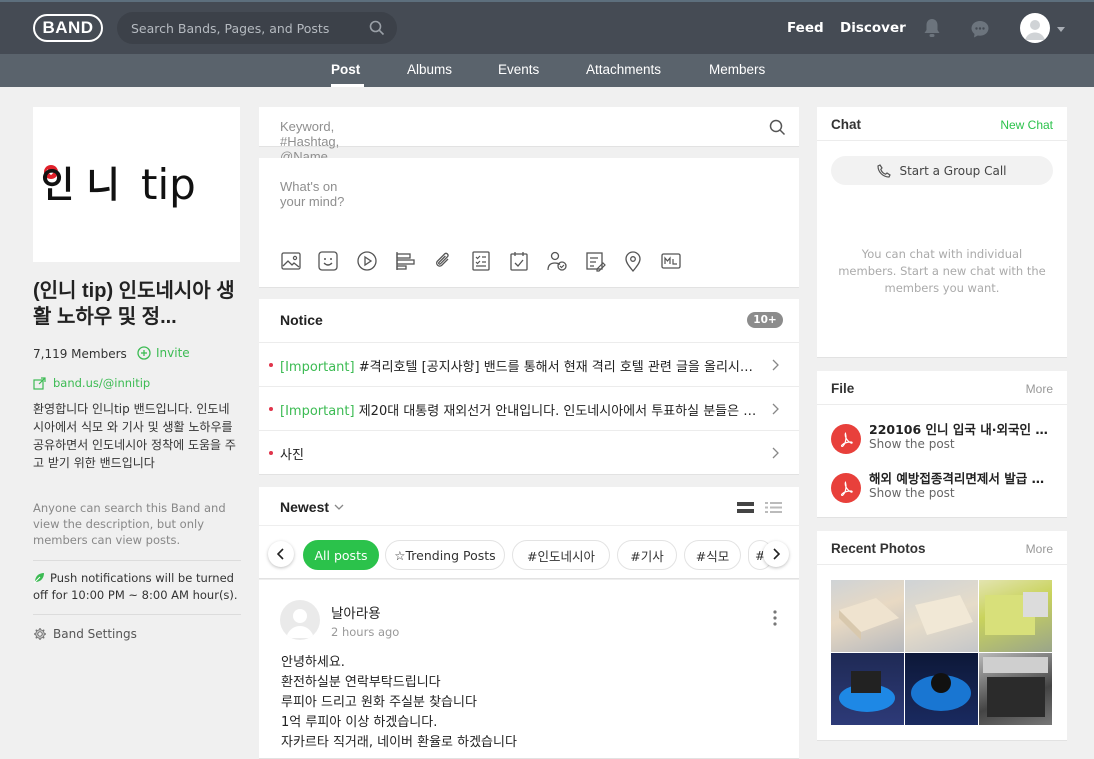 Image resolution: width=1094 pixels, height=759 pixels. Describe the element at coordinates (301, 320) in the screenshot. I see `notice-title: Notice` at that location.